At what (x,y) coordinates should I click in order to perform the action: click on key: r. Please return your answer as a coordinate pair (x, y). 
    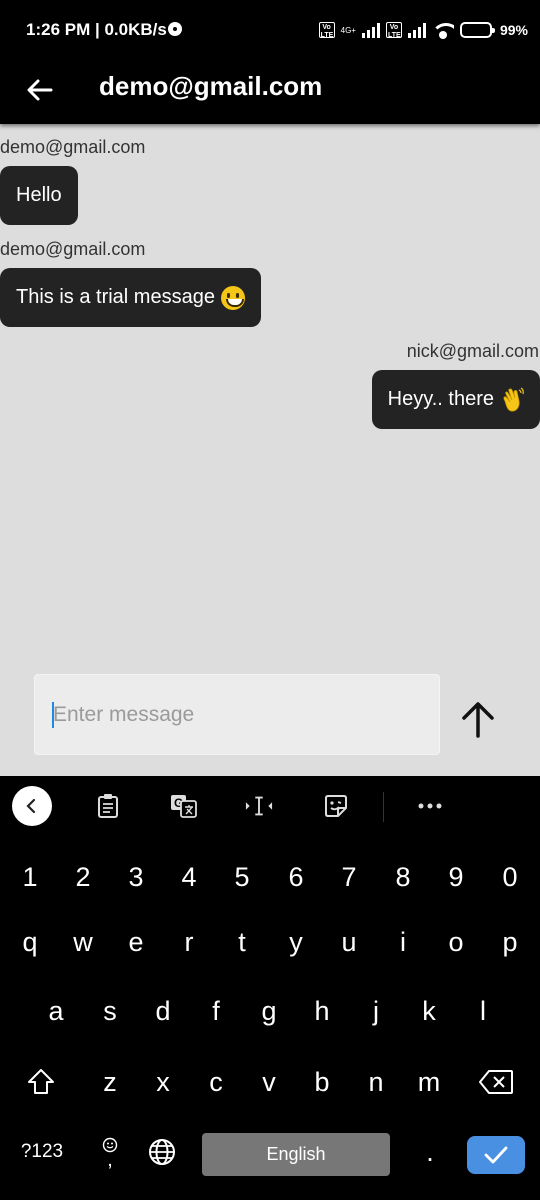
    Looking at the image, I should click on (189, 942).